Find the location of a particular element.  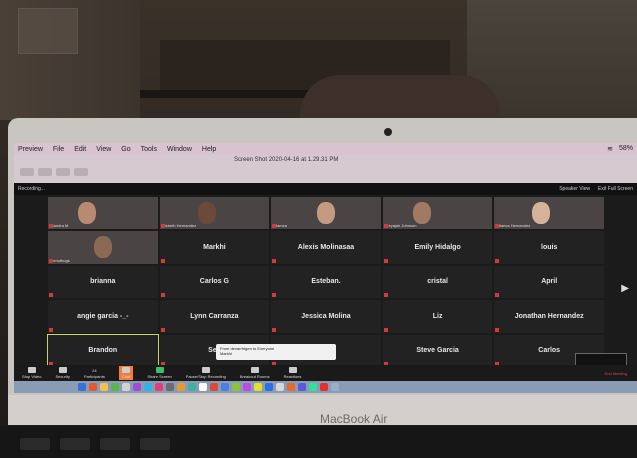

participant-tile: Carlos G is located at coordinates (214, 282).